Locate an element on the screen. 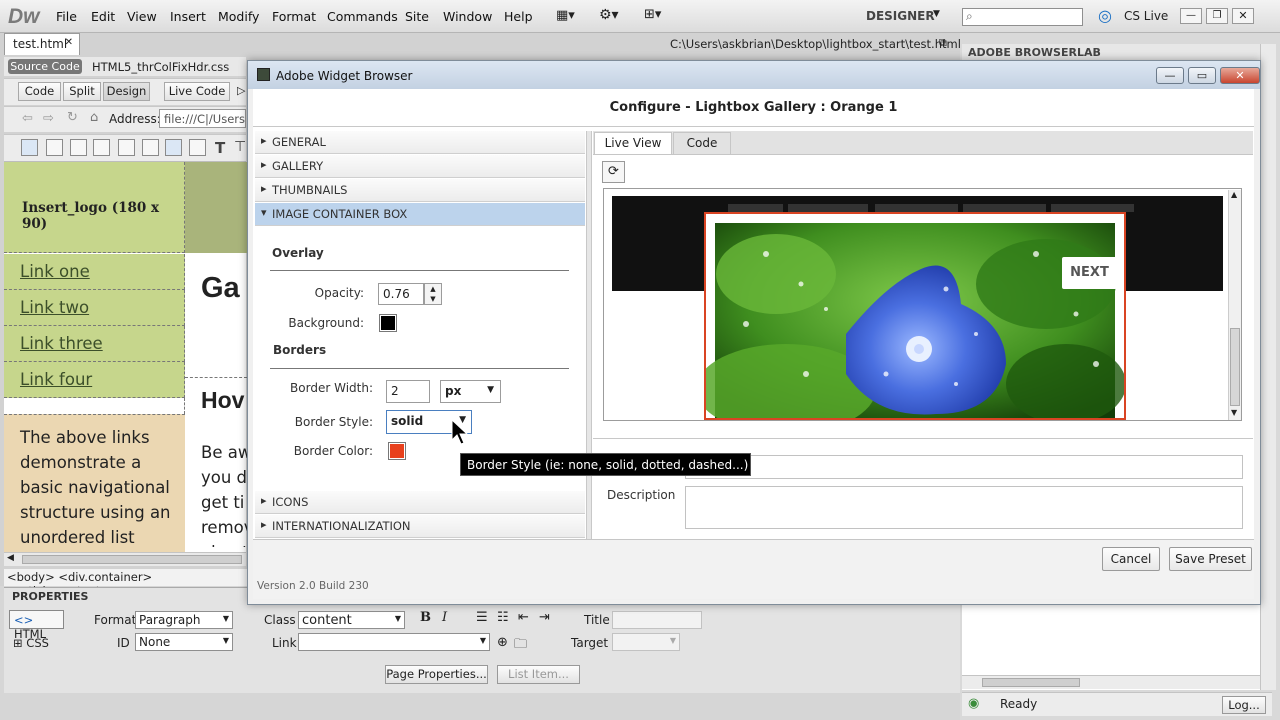  restore-button: ❐ is located at coordinates (1217, 16).